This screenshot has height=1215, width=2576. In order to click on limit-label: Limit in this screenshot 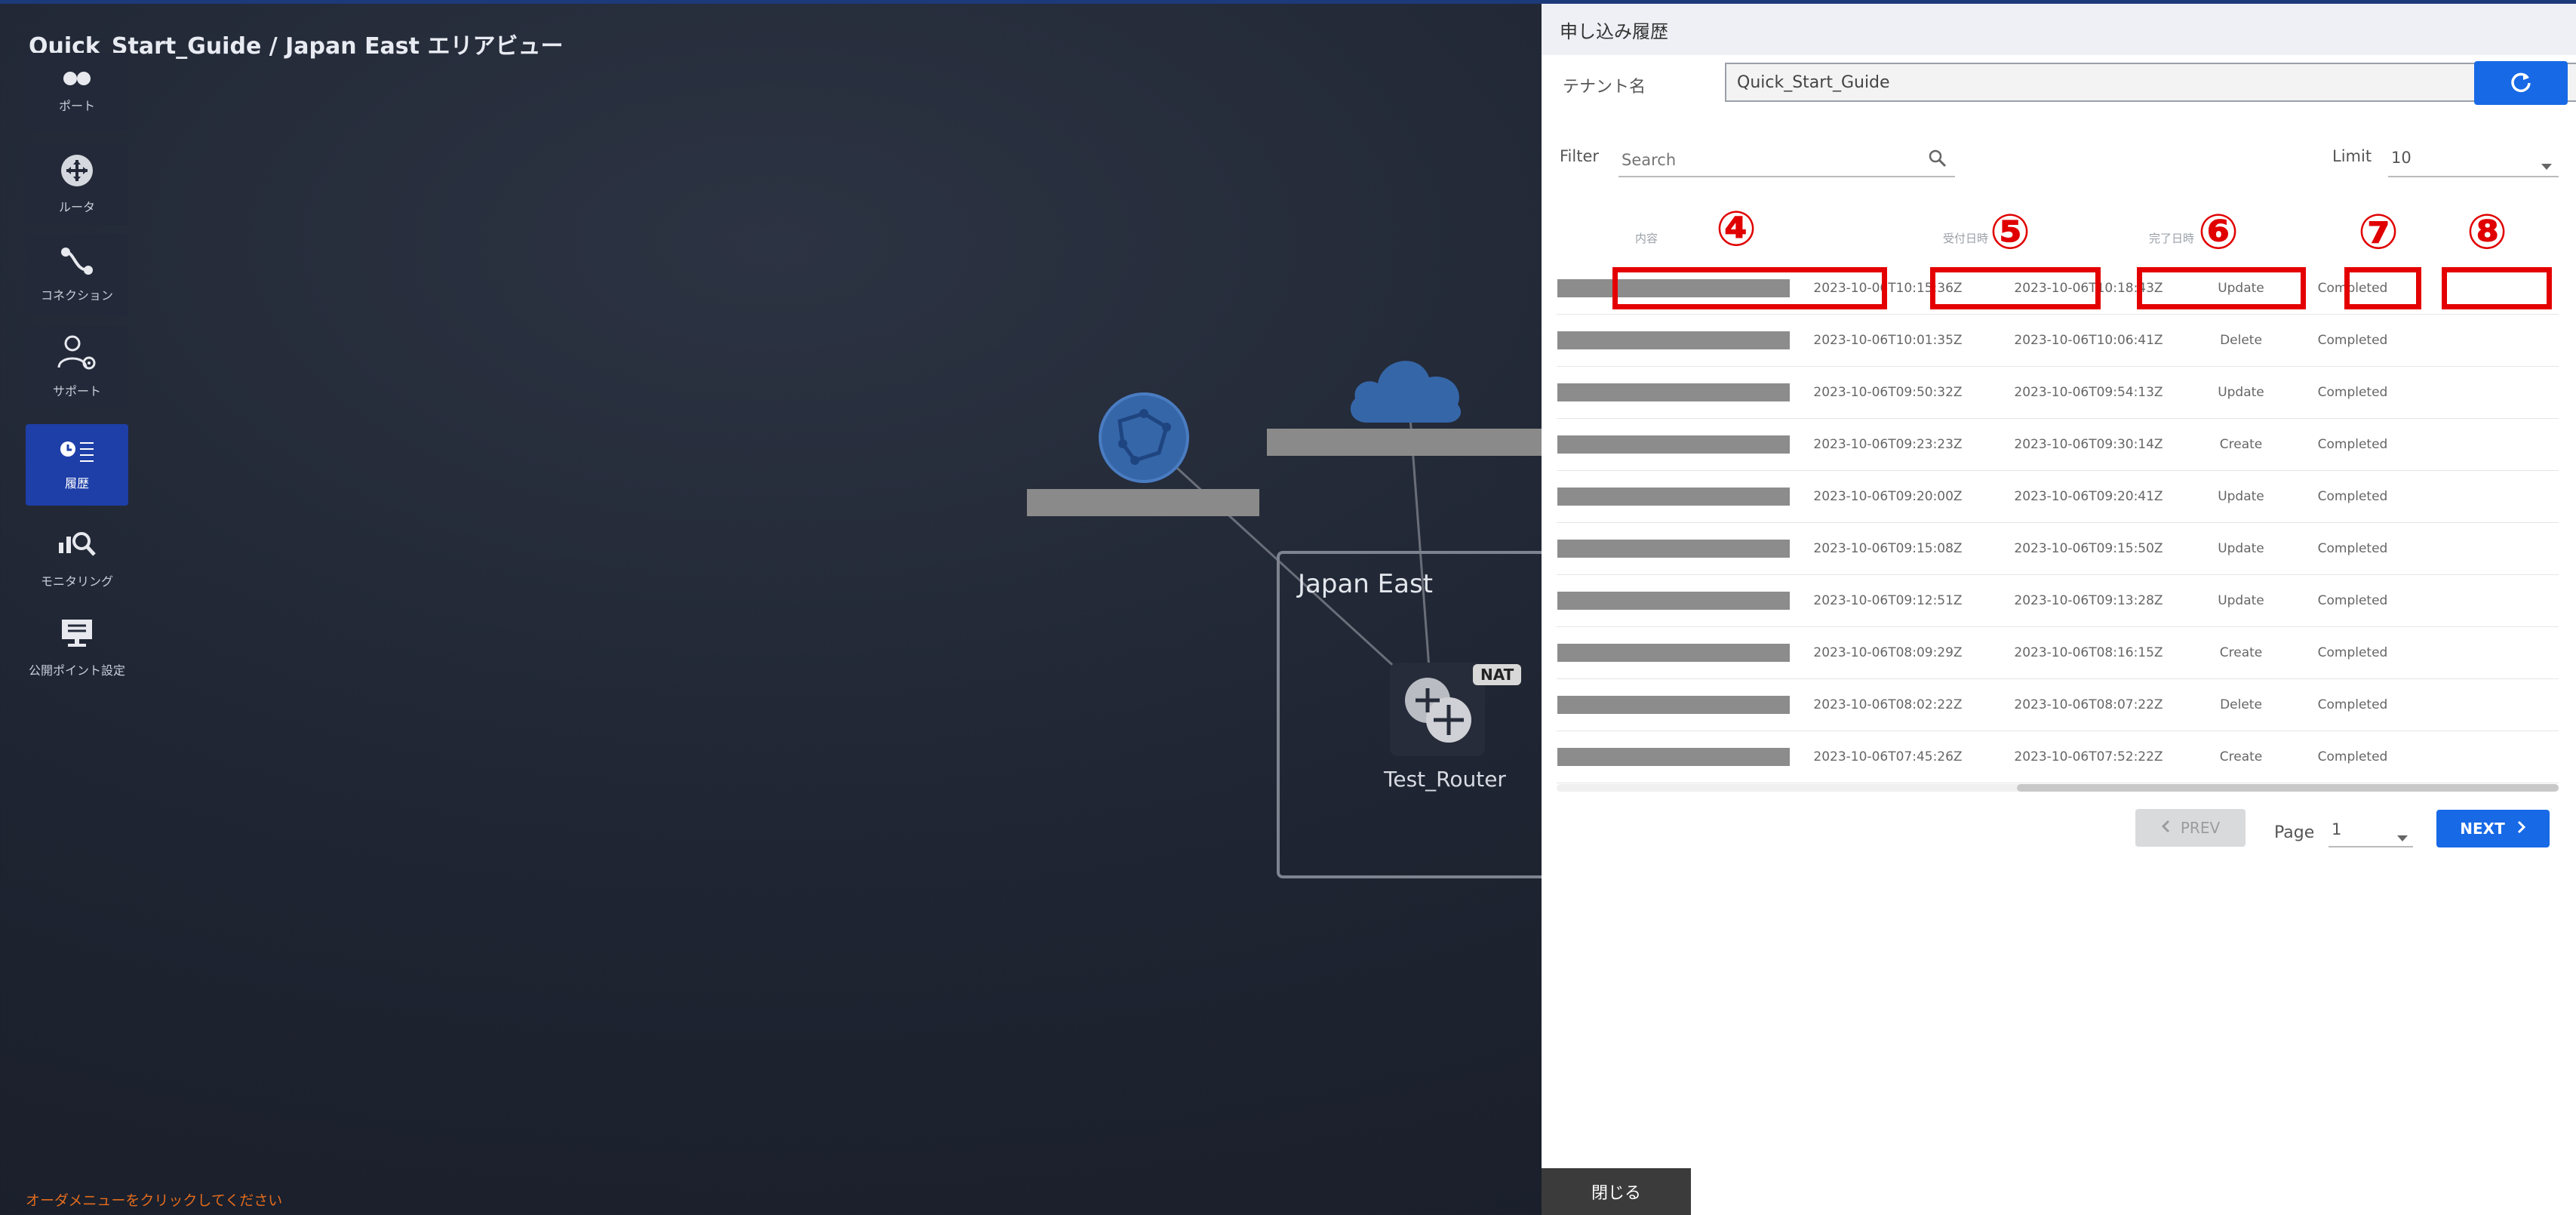, I will do `click(2352, 156)`.